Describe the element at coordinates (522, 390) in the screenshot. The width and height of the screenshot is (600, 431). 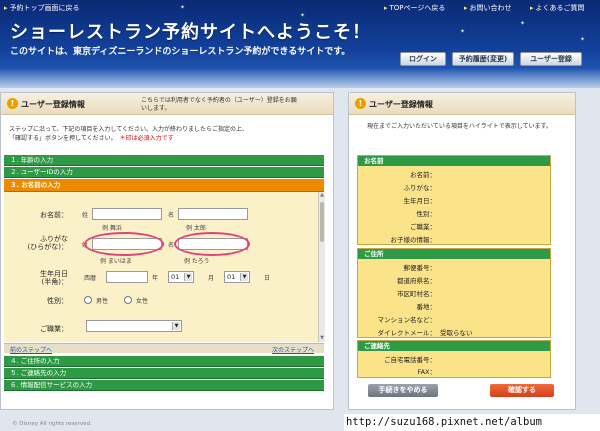
I see `confirm-button: 確認する` at that location.